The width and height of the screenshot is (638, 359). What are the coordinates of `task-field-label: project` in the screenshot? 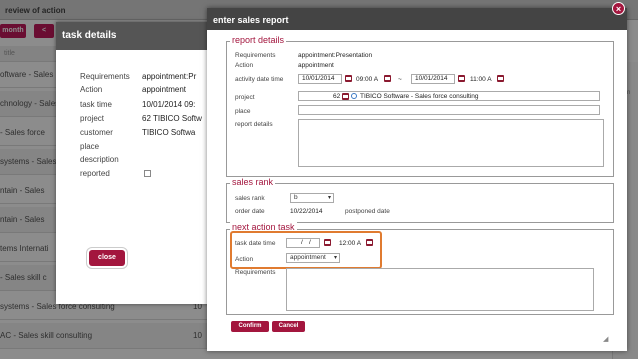 It's located at (92, 118).